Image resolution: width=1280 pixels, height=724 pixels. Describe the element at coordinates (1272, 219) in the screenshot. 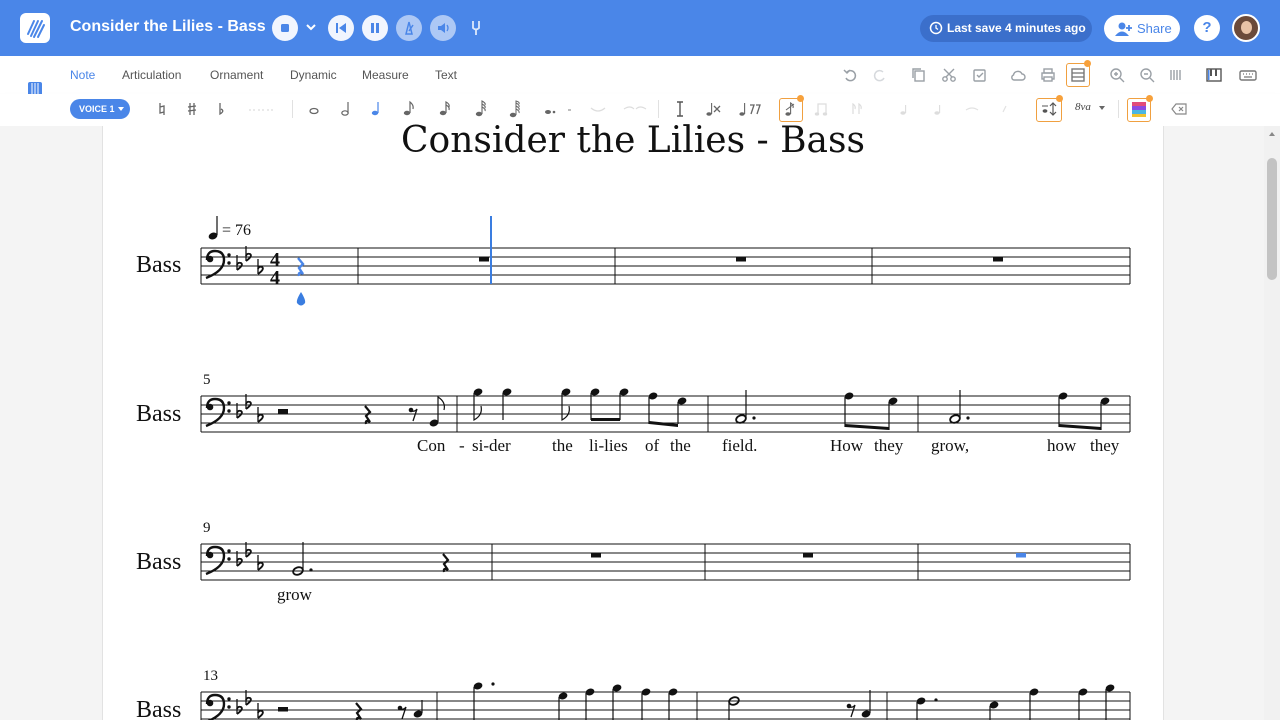

I see `scrollbar-thumb` at that location.